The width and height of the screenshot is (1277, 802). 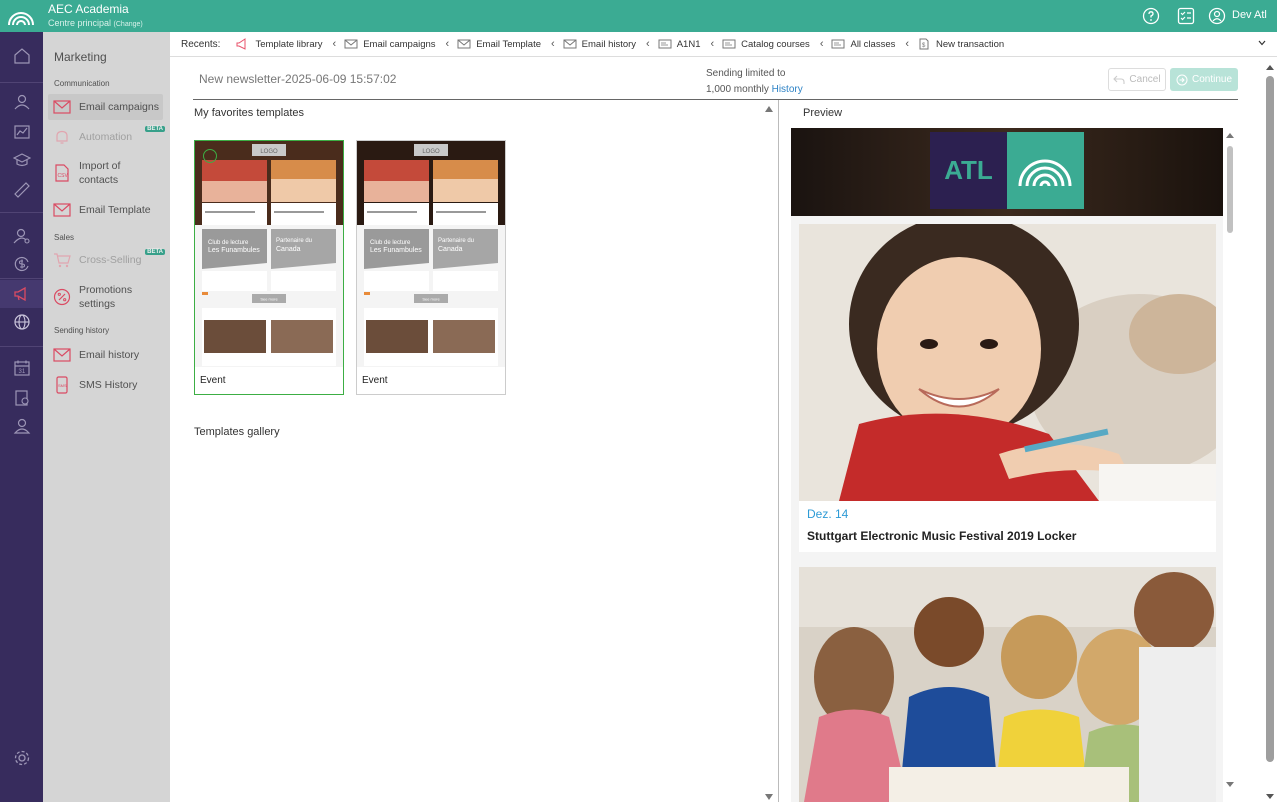 I want to click on megaphone-icon, so click(x=241, y=44).